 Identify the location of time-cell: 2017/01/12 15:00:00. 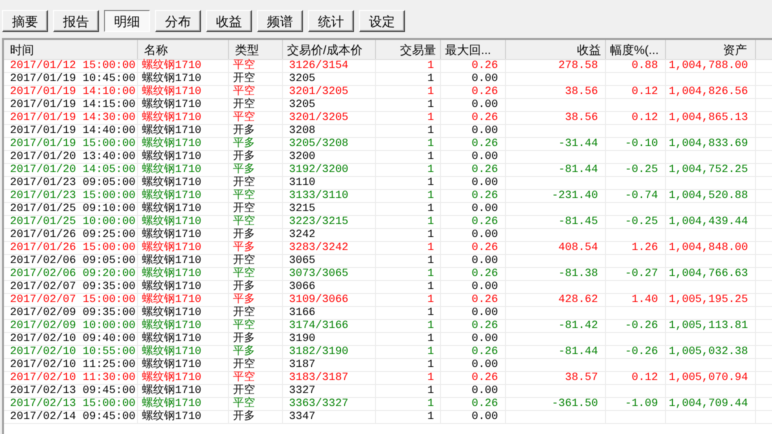
(73, 66).